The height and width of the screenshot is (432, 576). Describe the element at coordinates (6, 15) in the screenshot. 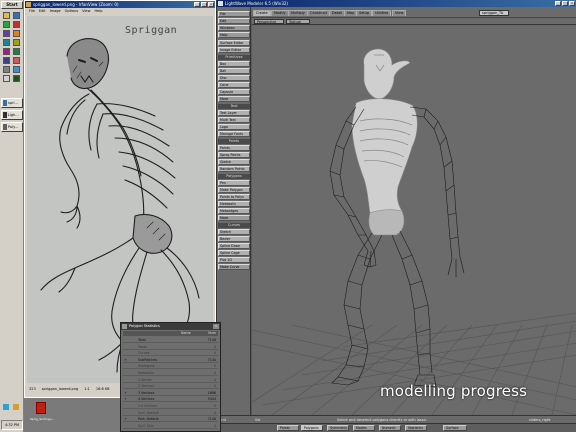

I see `quicklaunch-folder-icon` at that location.